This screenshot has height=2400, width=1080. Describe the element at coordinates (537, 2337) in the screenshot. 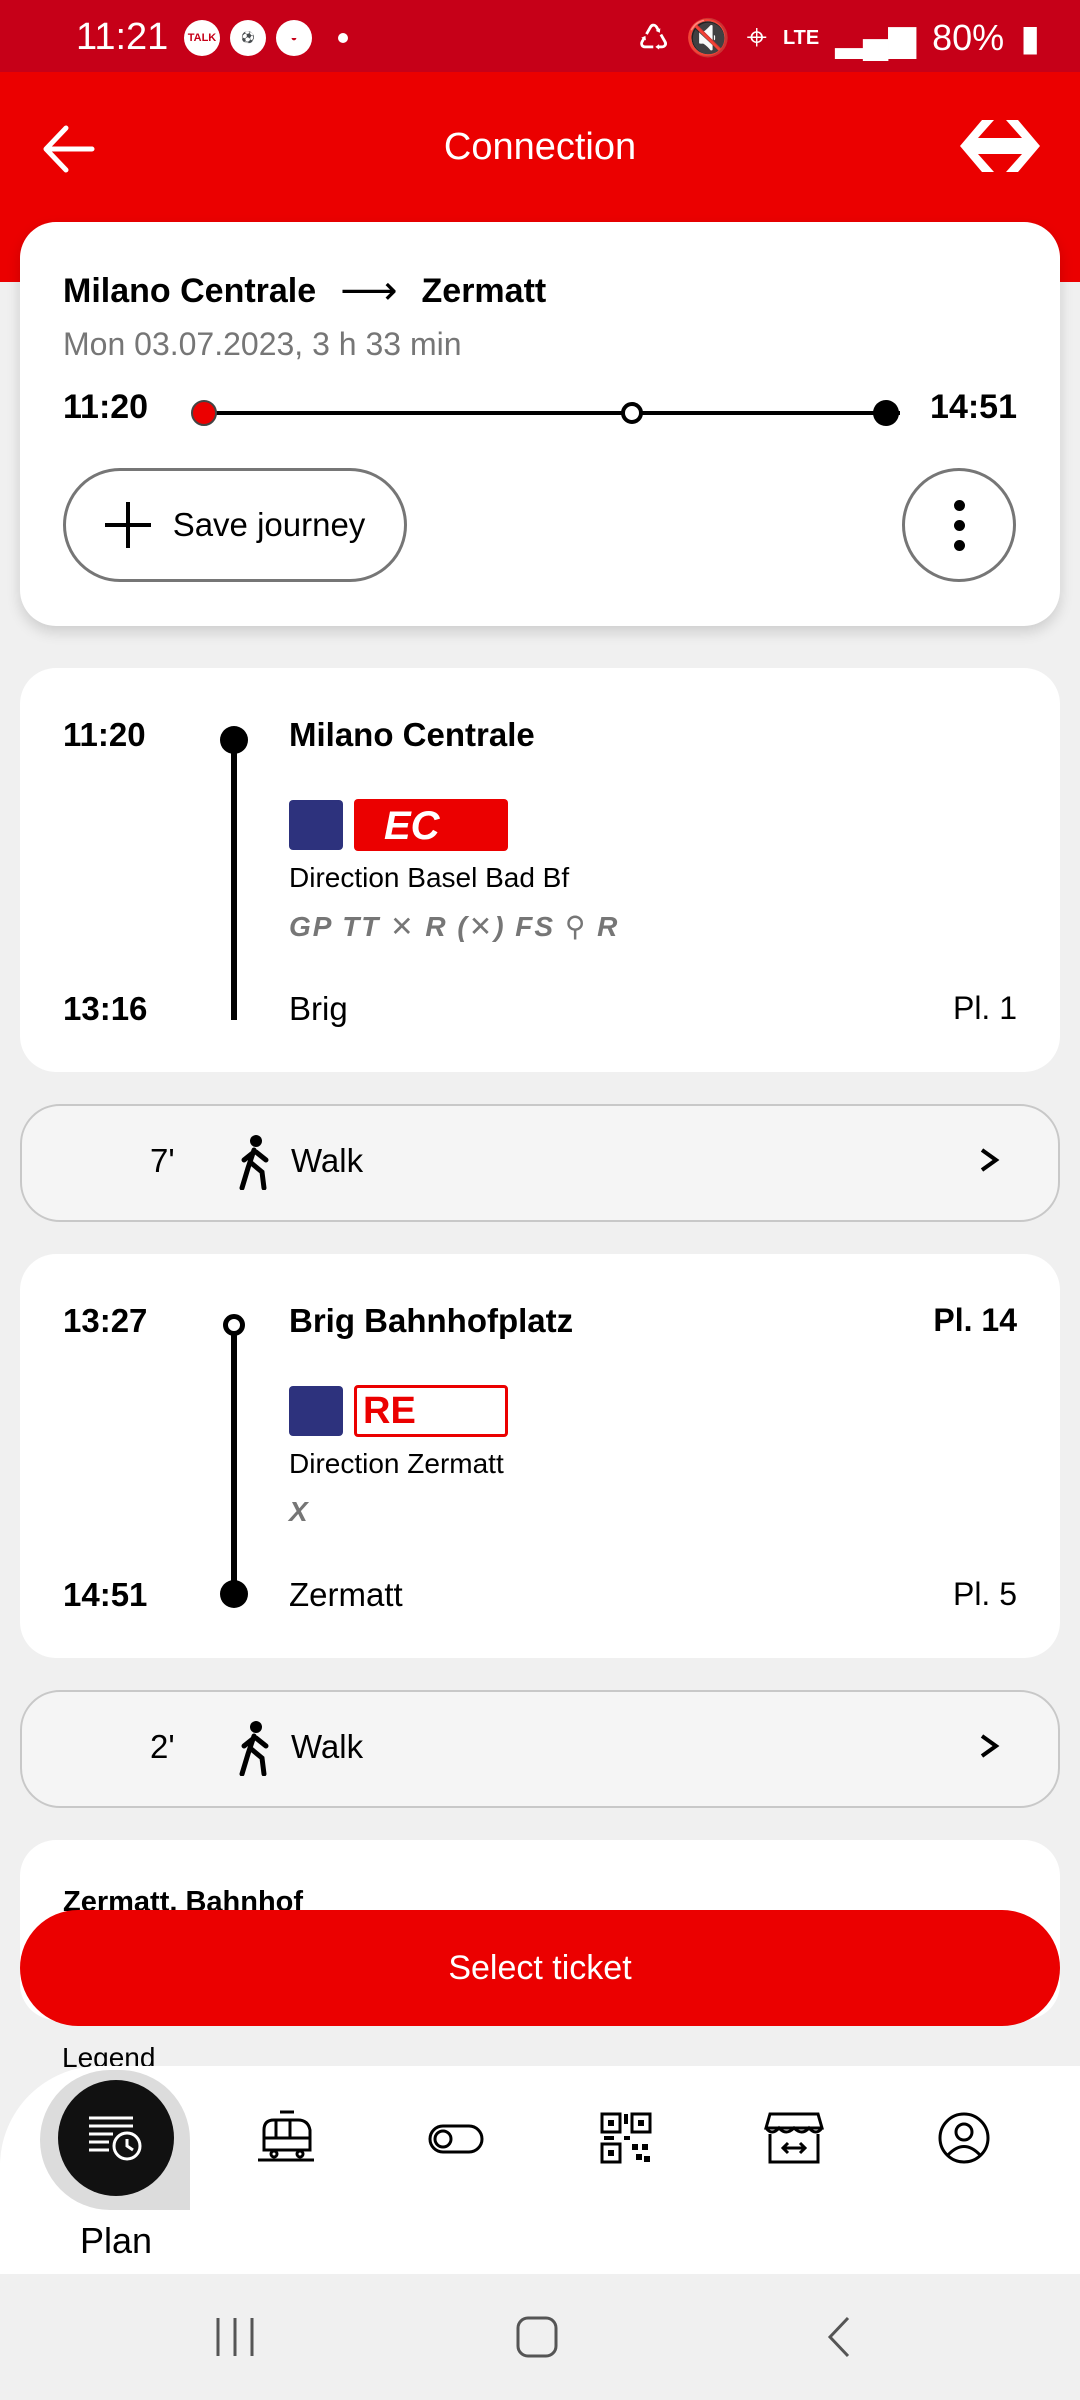

I see `home-icon` at that location.